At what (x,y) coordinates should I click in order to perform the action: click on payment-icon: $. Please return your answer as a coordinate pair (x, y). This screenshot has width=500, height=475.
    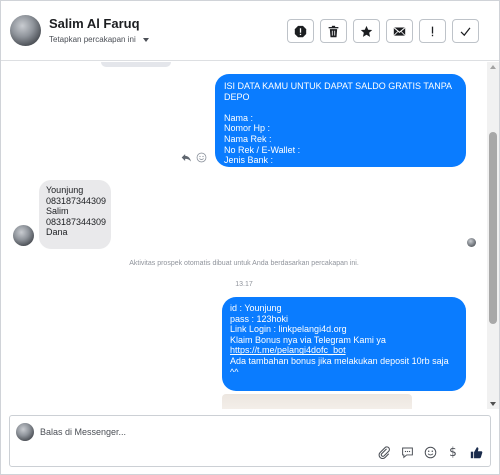
    Looking at the image, I should click on (453, 452).